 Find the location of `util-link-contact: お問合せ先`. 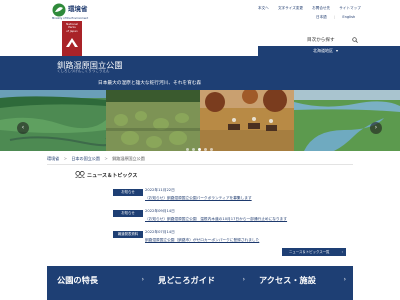

util-link-contact: お問合せ先 is located at coordinates (321, 8).